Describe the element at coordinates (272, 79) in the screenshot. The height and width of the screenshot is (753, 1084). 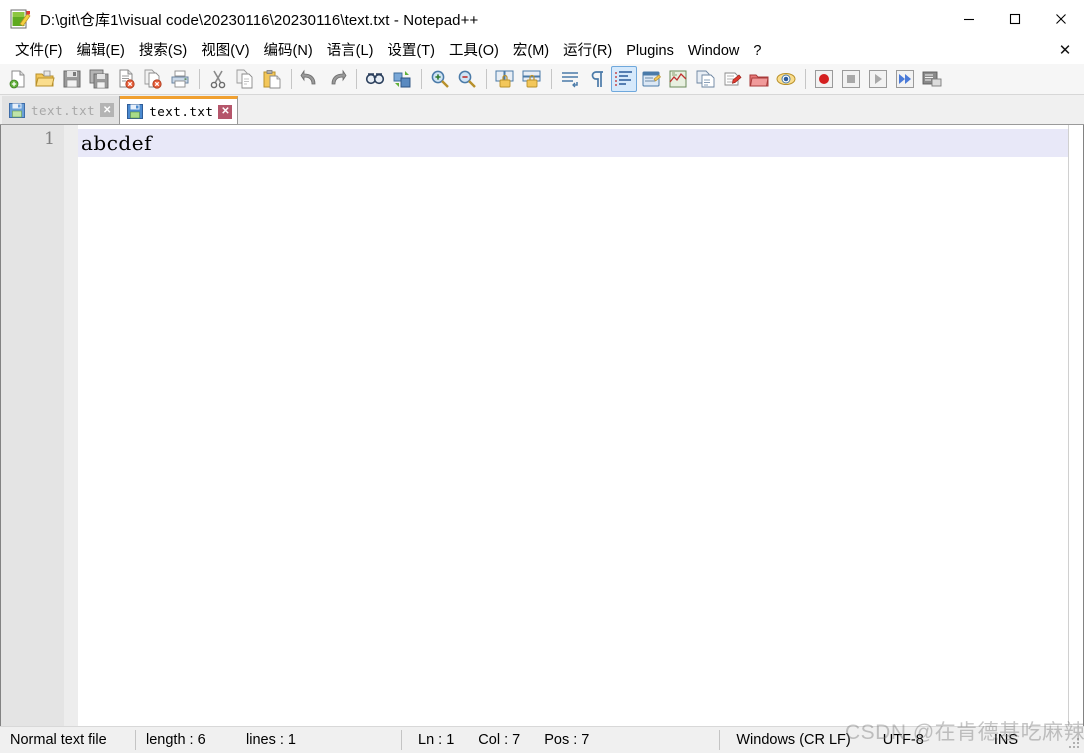
I see `paste-icon` at that location.